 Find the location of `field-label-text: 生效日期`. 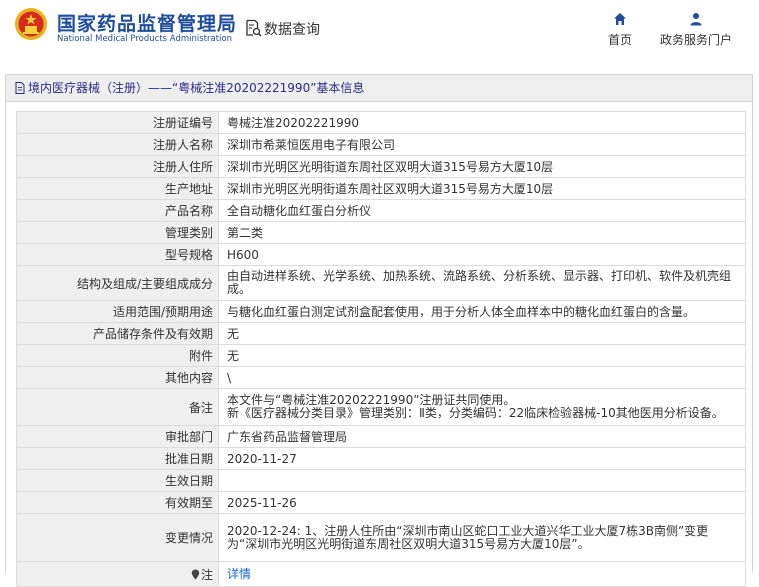

field-label-text: 生效日期 is located at coordinates (188, 481).